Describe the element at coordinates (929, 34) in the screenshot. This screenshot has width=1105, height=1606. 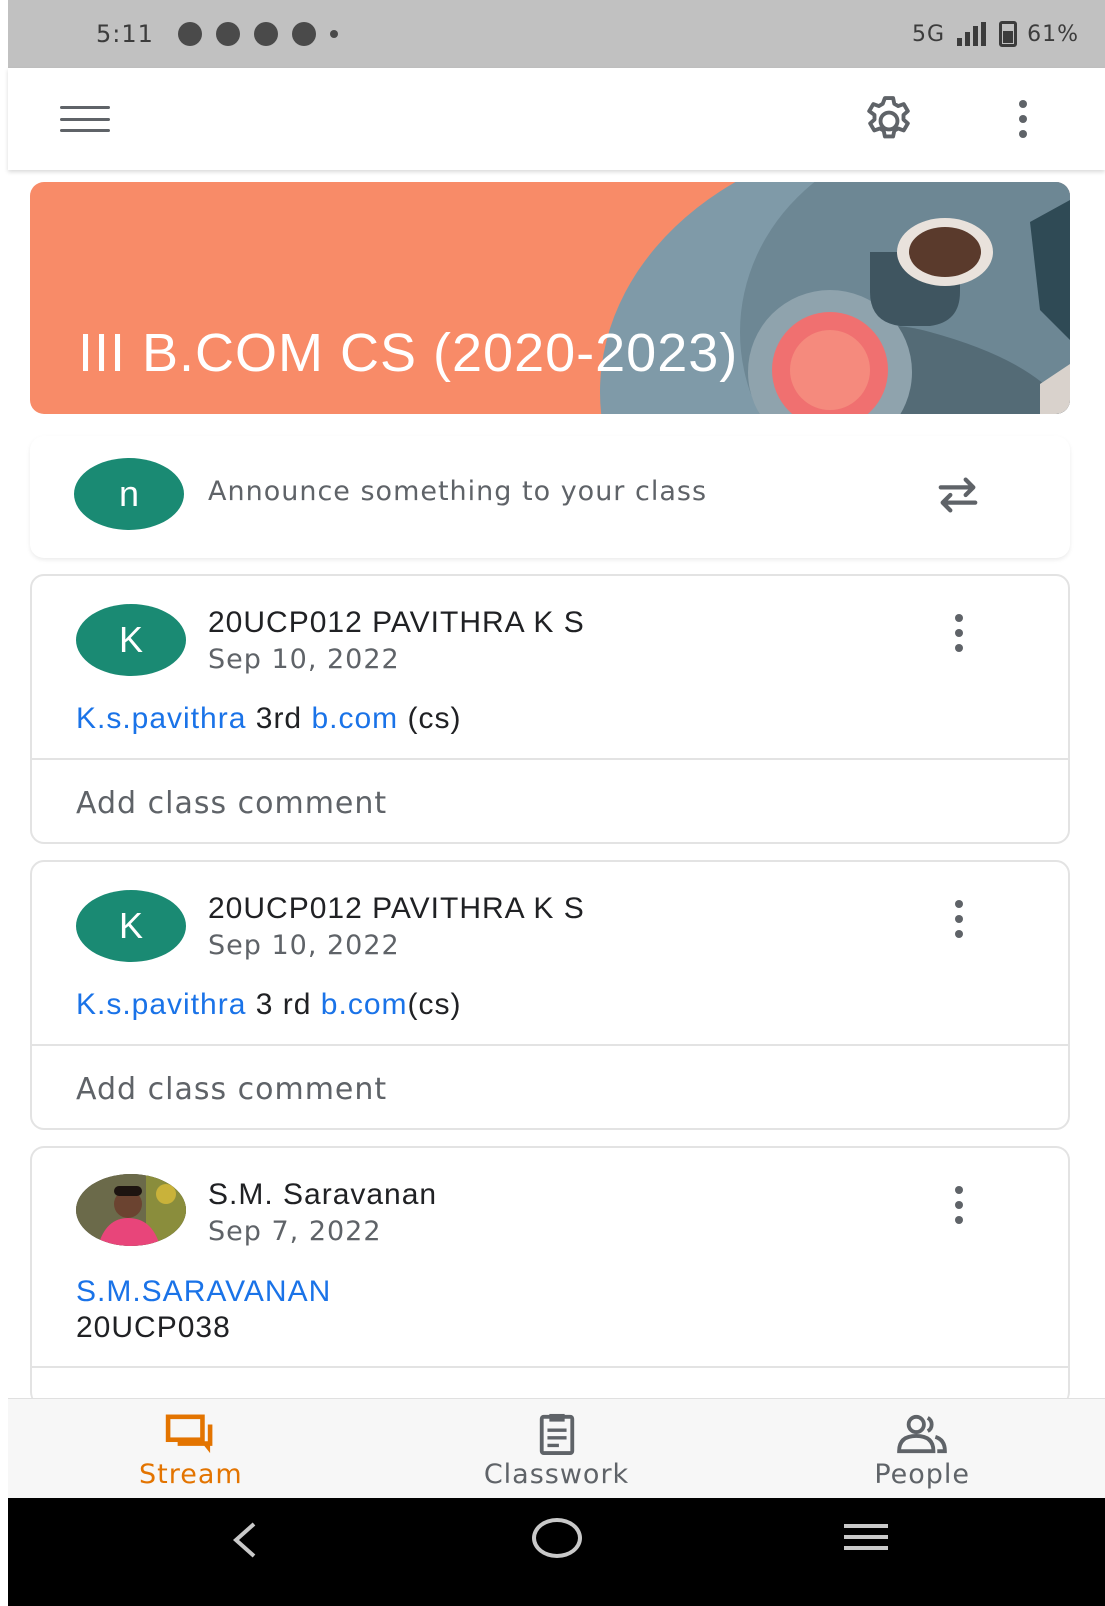
I see `network-label: 5G` at that location.